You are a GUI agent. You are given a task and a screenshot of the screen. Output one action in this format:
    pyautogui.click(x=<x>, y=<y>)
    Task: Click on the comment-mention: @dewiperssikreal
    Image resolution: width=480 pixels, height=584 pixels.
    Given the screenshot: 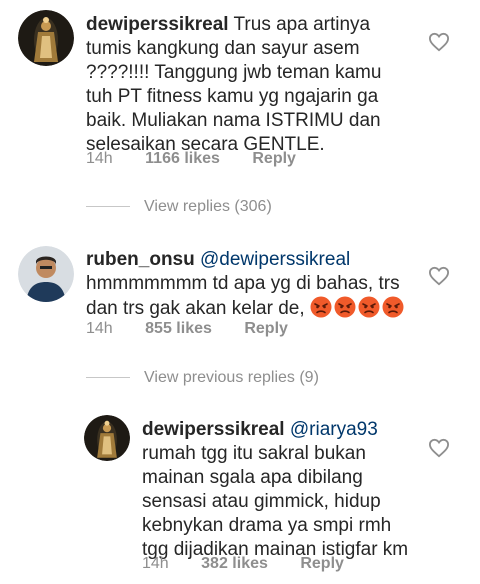 What is the action you would take?
    pyautogui.click(x=275, y=259)
    